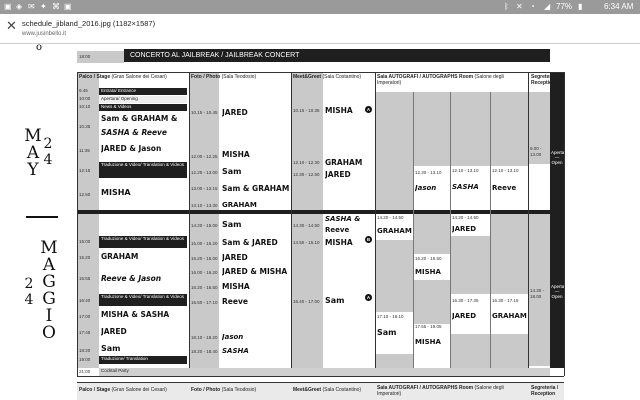  Describe the element at coordinates (204, 258) in the screenshot. I see `time-label: 15.20 - 16.00` at that location.